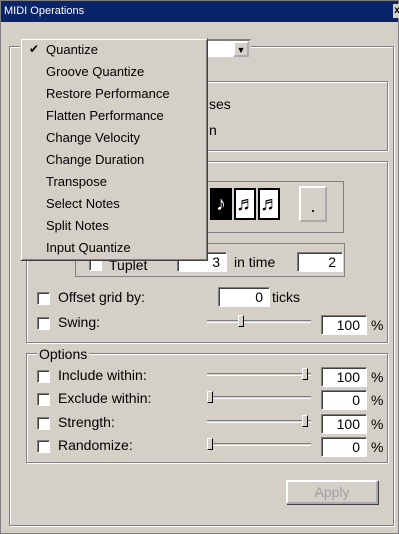 The width and height of the screenshot is (399, 534). I want to click on include-within-checkbox, so click(43, 376).